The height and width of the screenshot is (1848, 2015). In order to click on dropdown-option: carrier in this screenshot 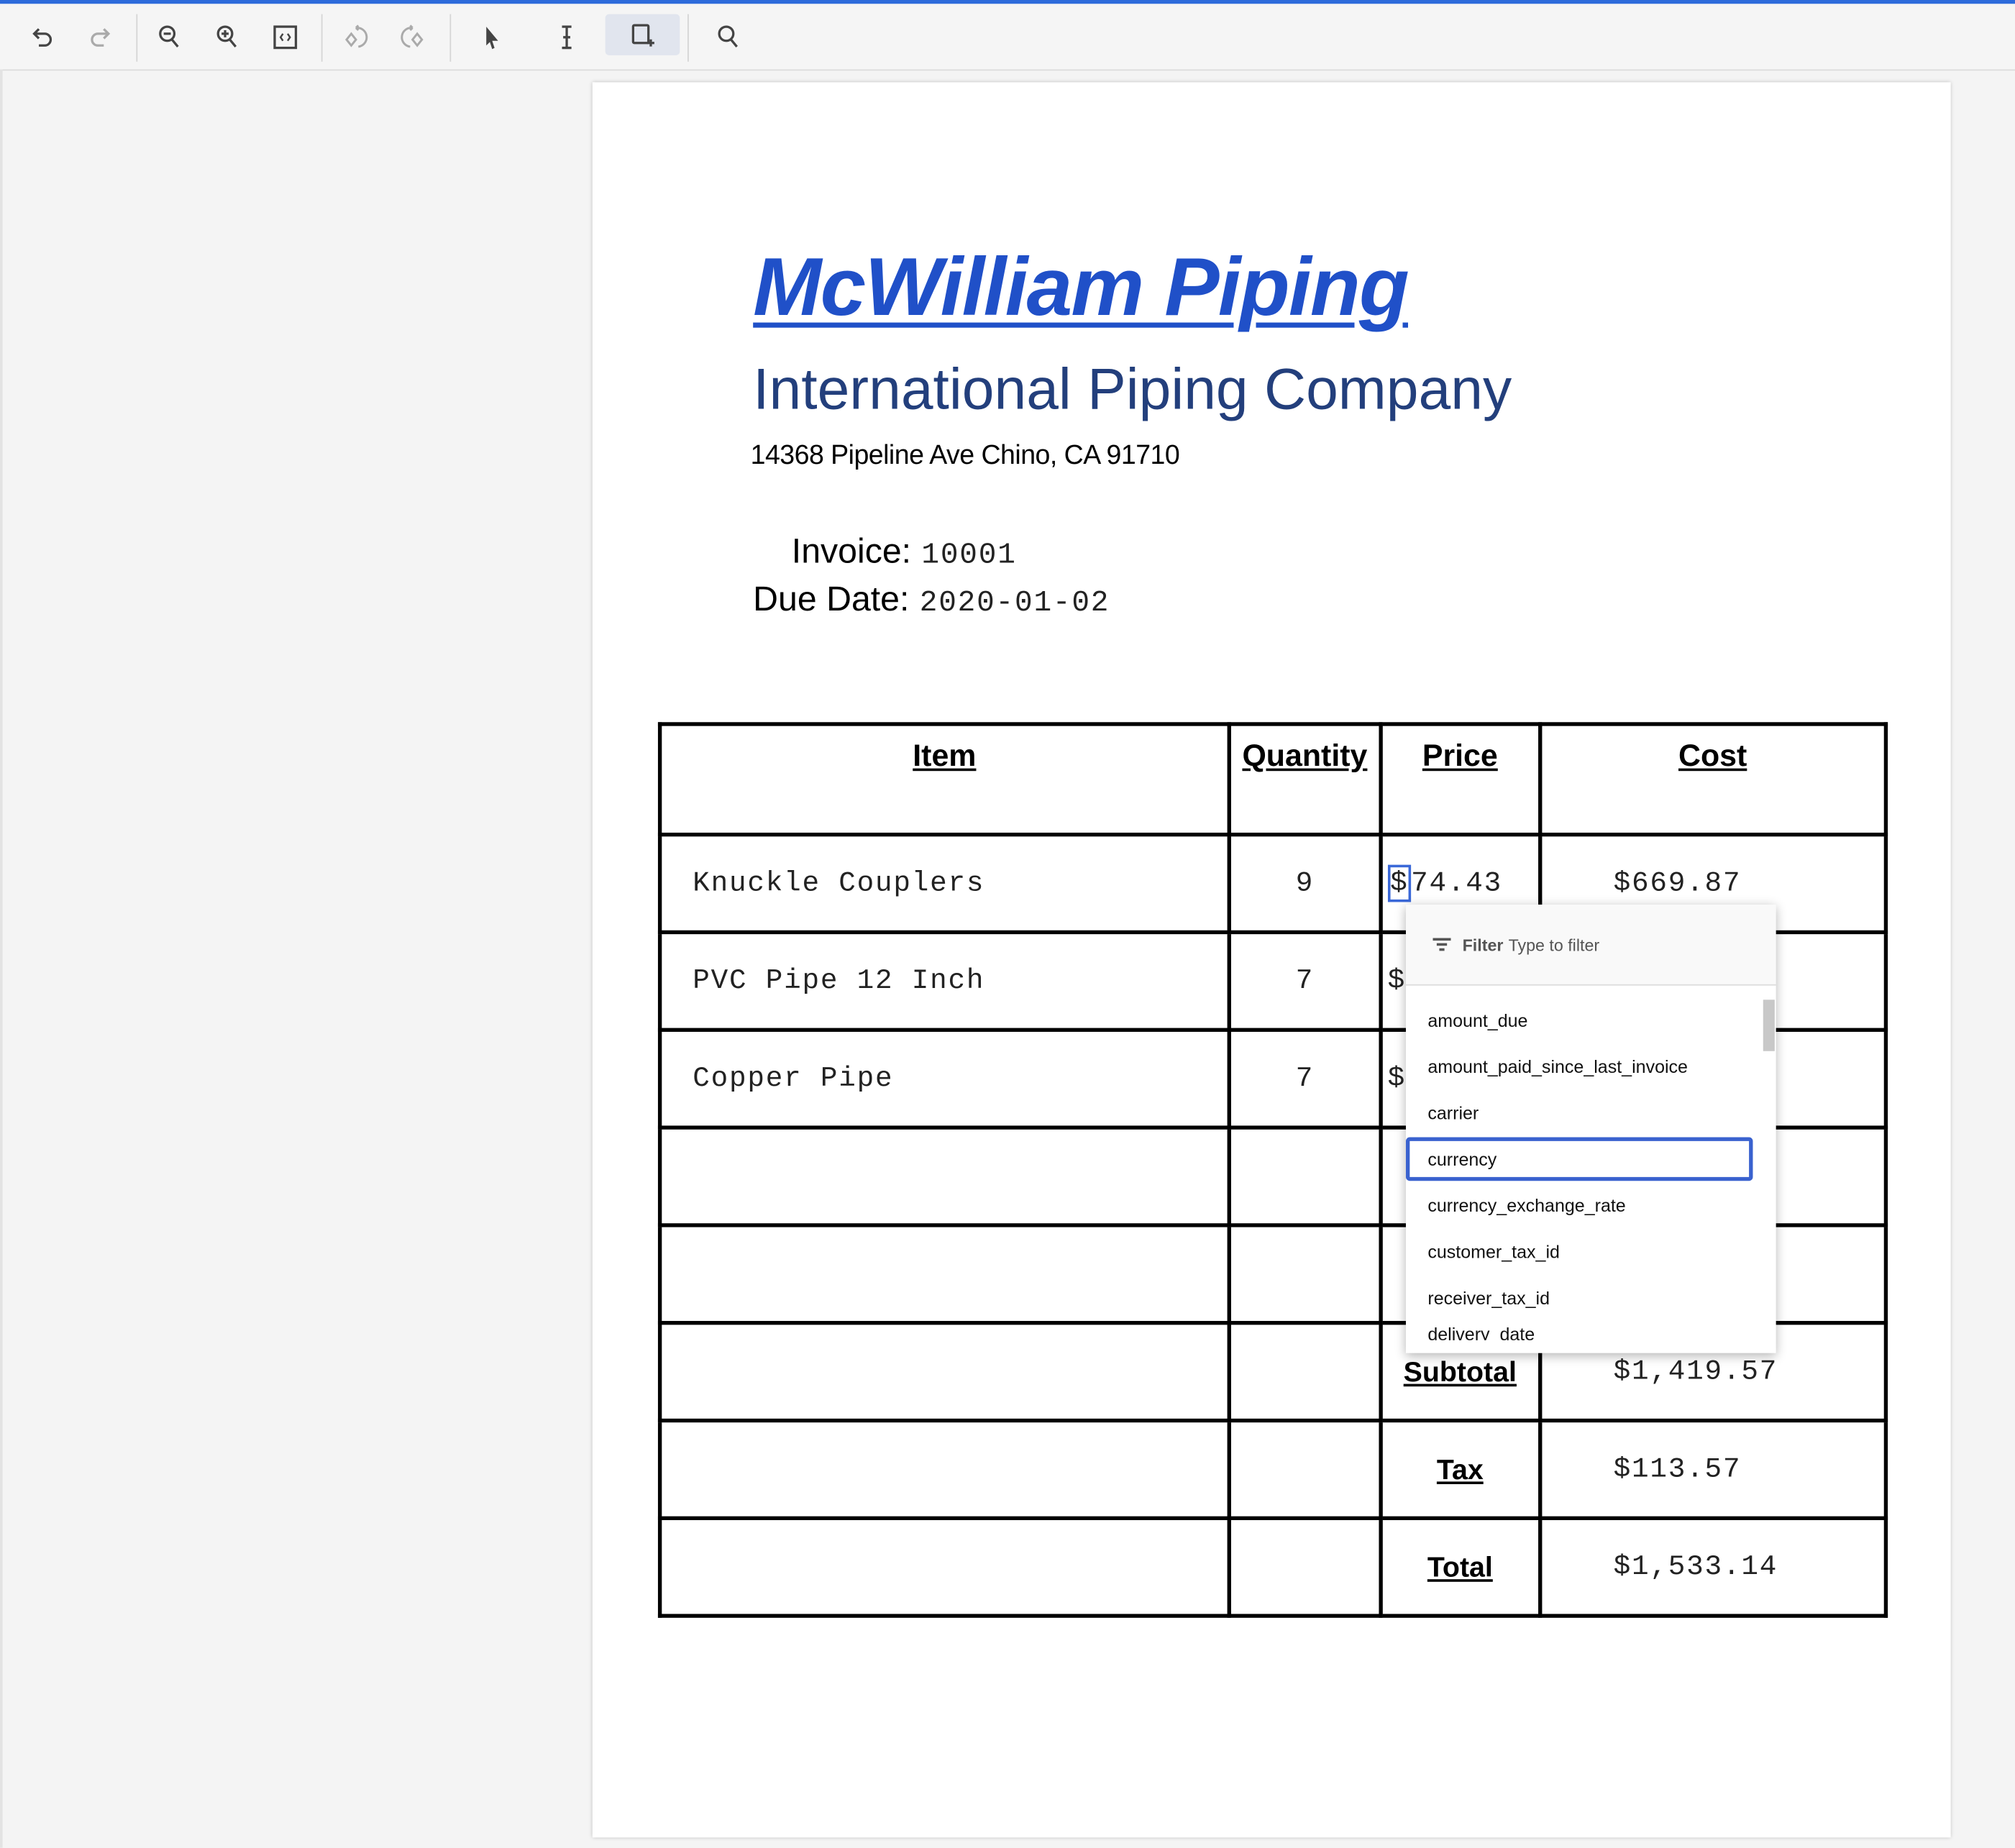, I will do `click(1580, 1113)`.